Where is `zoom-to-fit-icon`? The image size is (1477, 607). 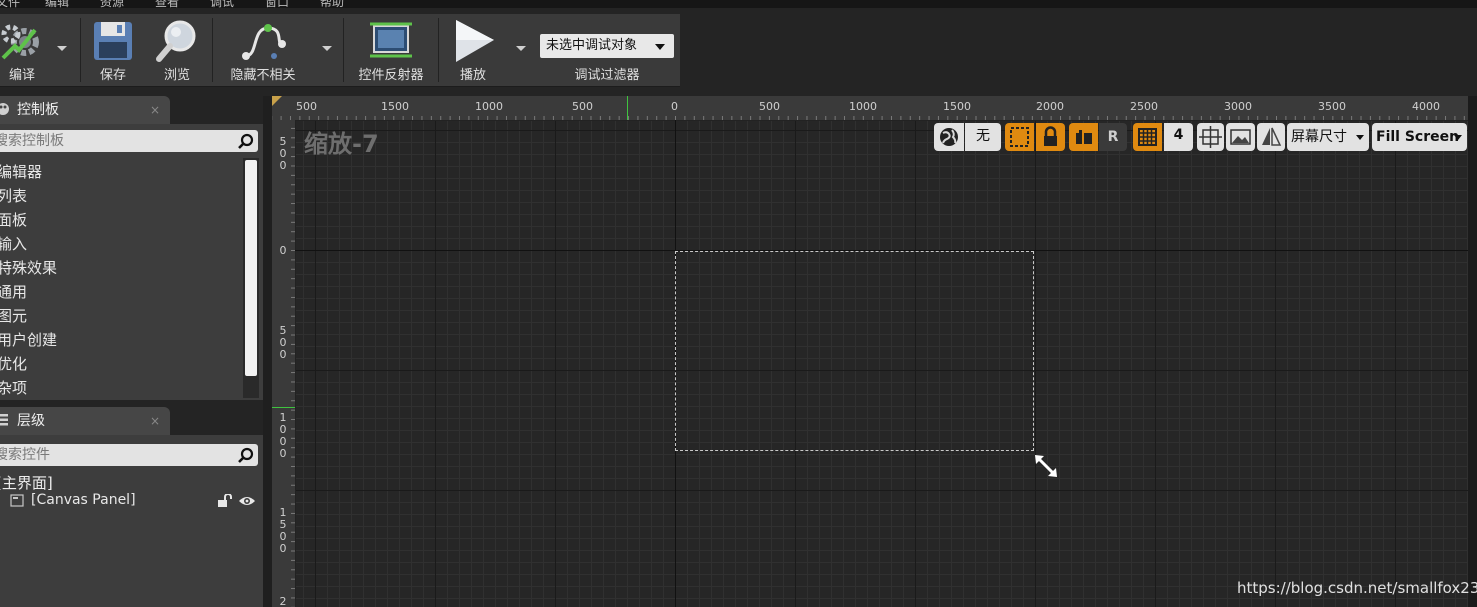 zoom-to-fit-icon is located at coordinates (1210, 137).